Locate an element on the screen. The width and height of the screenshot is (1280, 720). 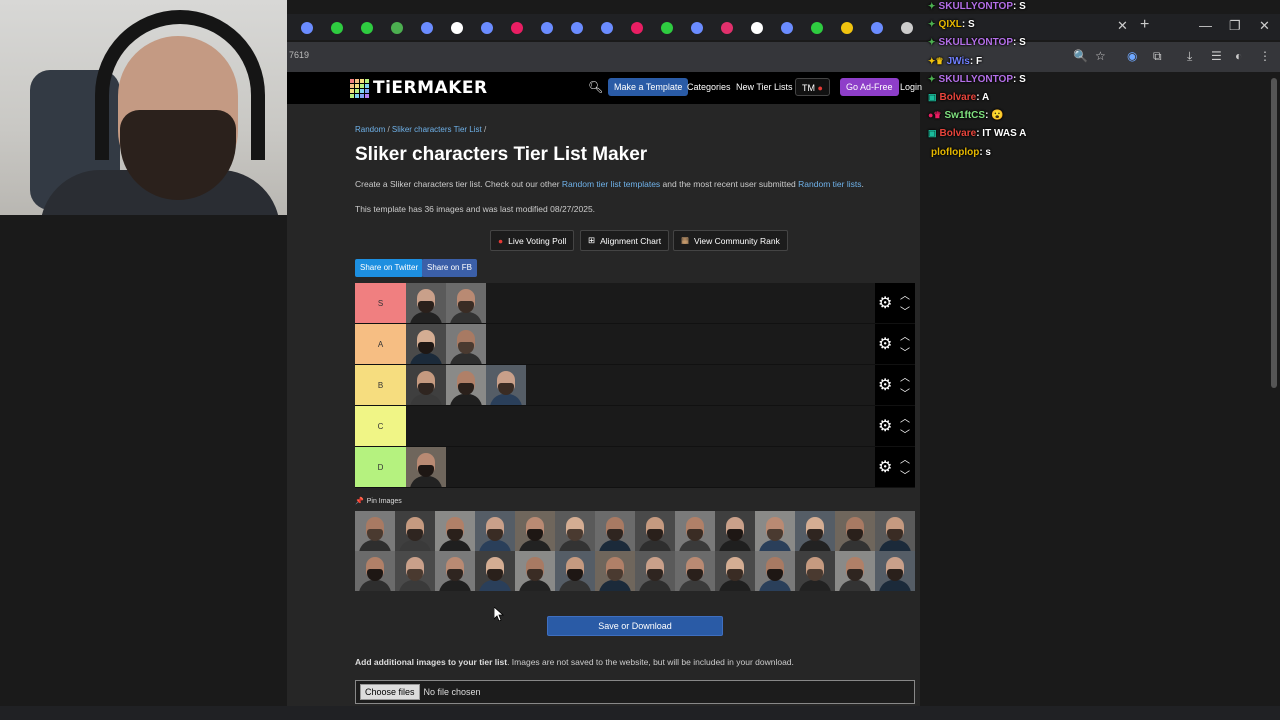
go-ad-free-button: Go Ad-Free is located at coordinates (869, 87).